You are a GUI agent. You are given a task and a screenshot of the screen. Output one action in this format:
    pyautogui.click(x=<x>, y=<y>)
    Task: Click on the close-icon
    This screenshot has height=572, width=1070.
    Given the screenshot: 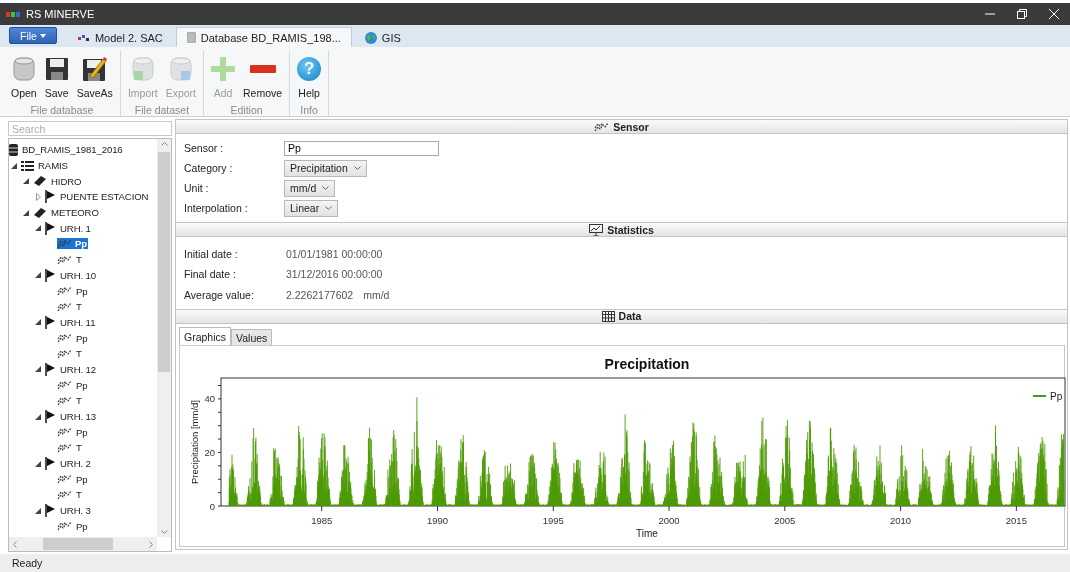 What is the action you would take?
    pyautogui.click(x=1054, y=14)
    